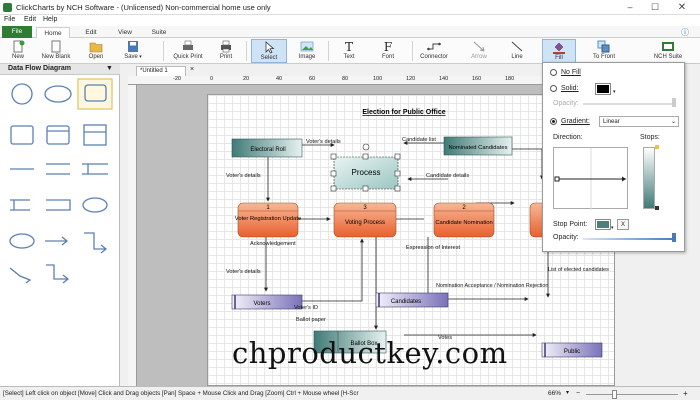  I want to click on menu-edit: Edit, so click(30, 19).